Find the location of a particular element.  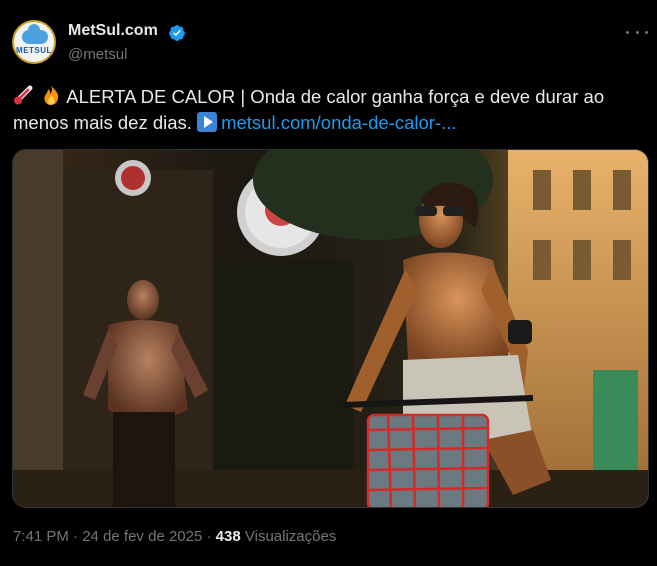

fire-emoji-icon is located at coordinates (51, 95).